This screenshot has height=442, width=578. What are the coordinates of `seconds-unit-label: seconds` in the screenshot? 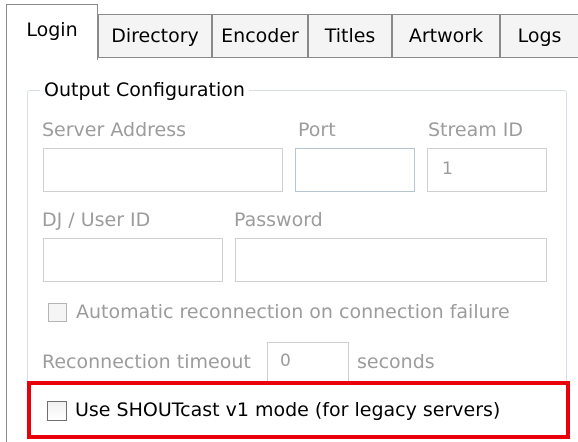 It's located at (396, 362).